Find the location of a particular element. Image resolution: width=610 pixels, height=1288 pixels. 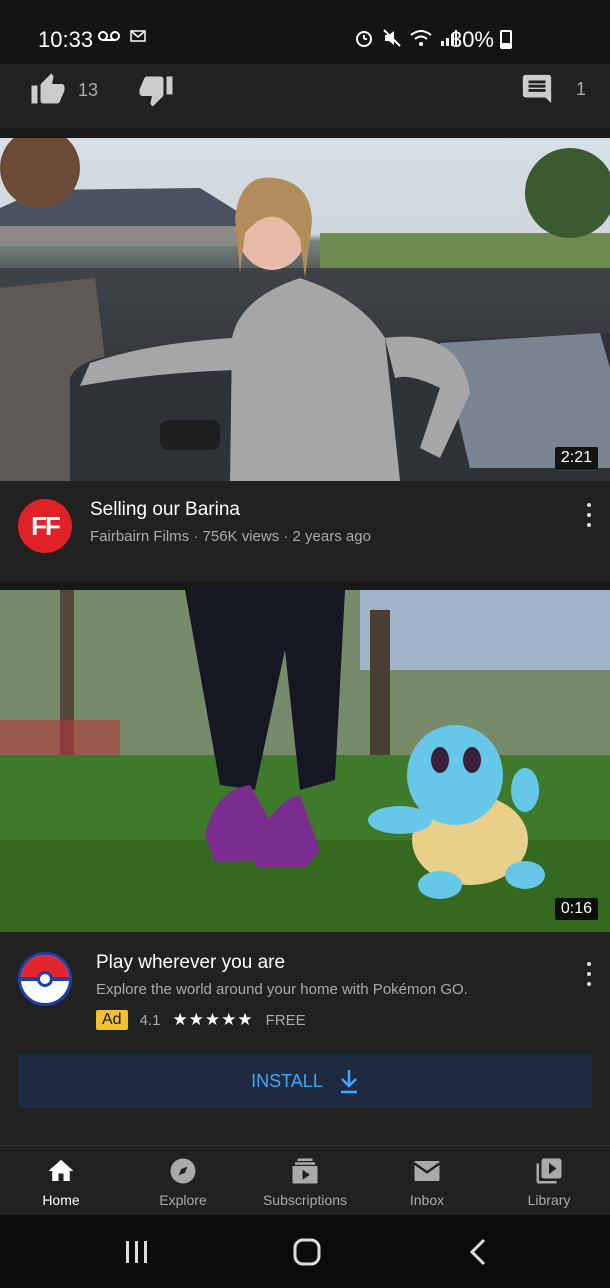

ad-price: FREE is located at coordinates (285, 1020).